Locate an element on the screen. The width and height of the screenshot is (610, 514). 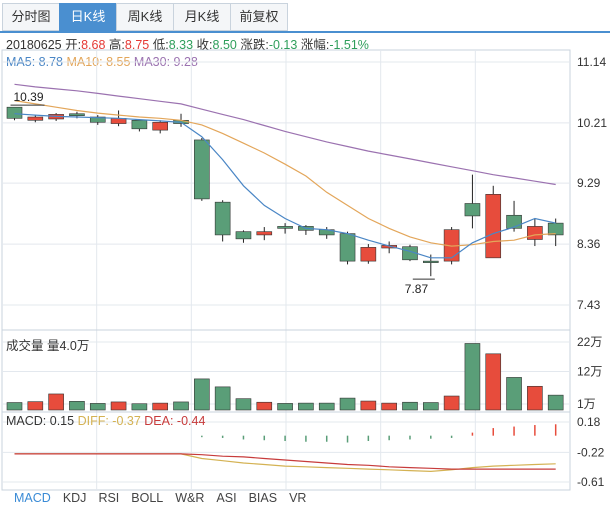
volume-tick-label: 12万 is located at coordinates (589, 372).